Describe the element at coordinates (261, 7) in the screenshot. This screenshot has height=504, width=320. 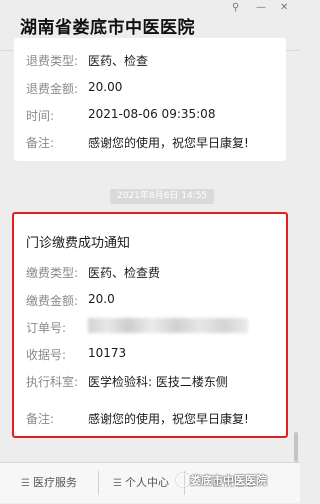
I see `minimize-icon: —` at that location.